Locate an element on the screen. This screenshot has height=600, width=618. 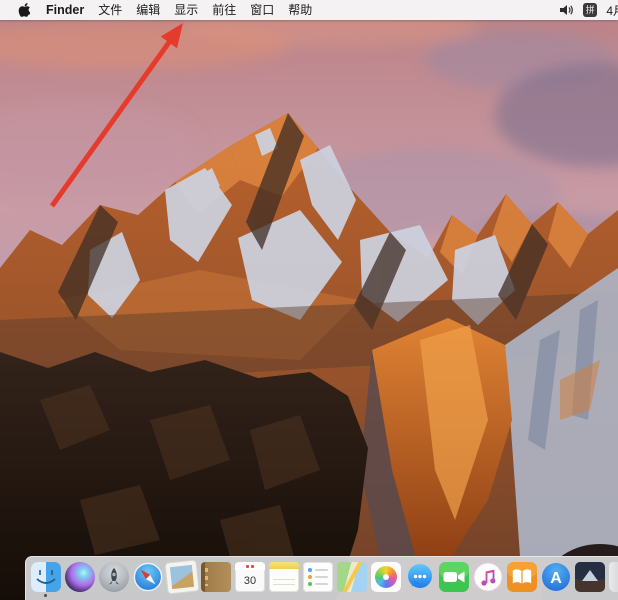
svg-text: A is located at coordinates (556, 578).